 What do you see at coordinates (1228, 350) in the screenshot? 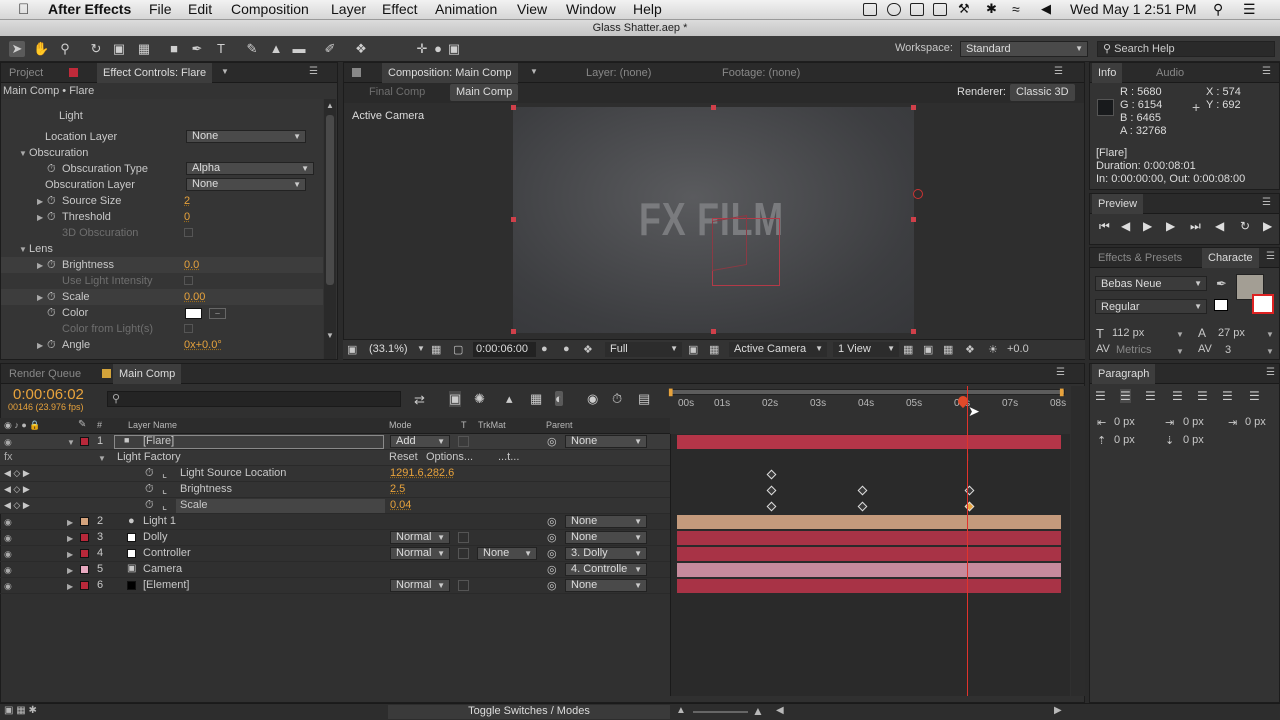
I see `tracking-value: 3` at bounding box center [1228, 350].